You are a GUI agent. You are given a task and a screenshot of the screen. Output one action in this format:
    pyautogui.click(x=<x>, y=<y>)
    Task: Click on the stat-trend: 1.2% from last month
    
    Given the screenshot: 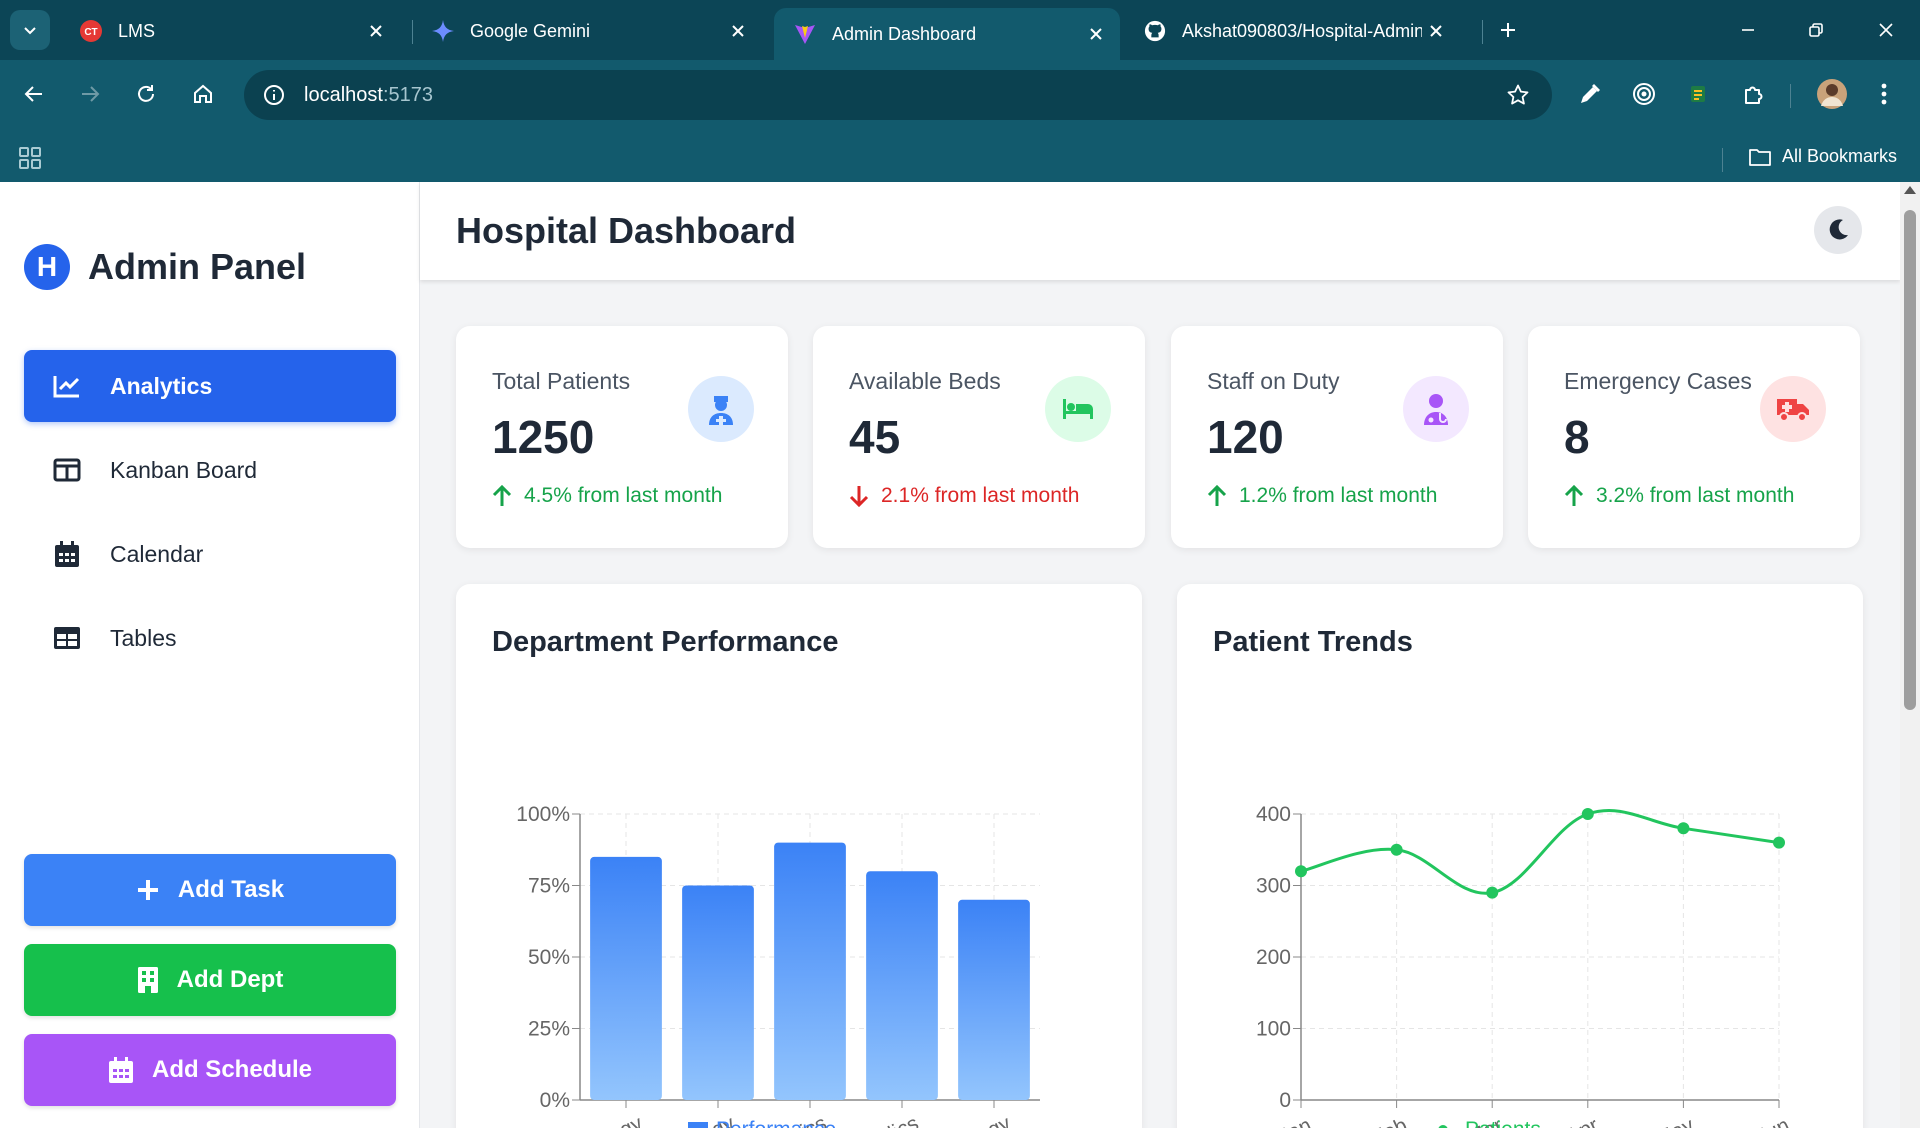 What is the action you would take?
    pyautogui.click(x=1322, y=496)
    